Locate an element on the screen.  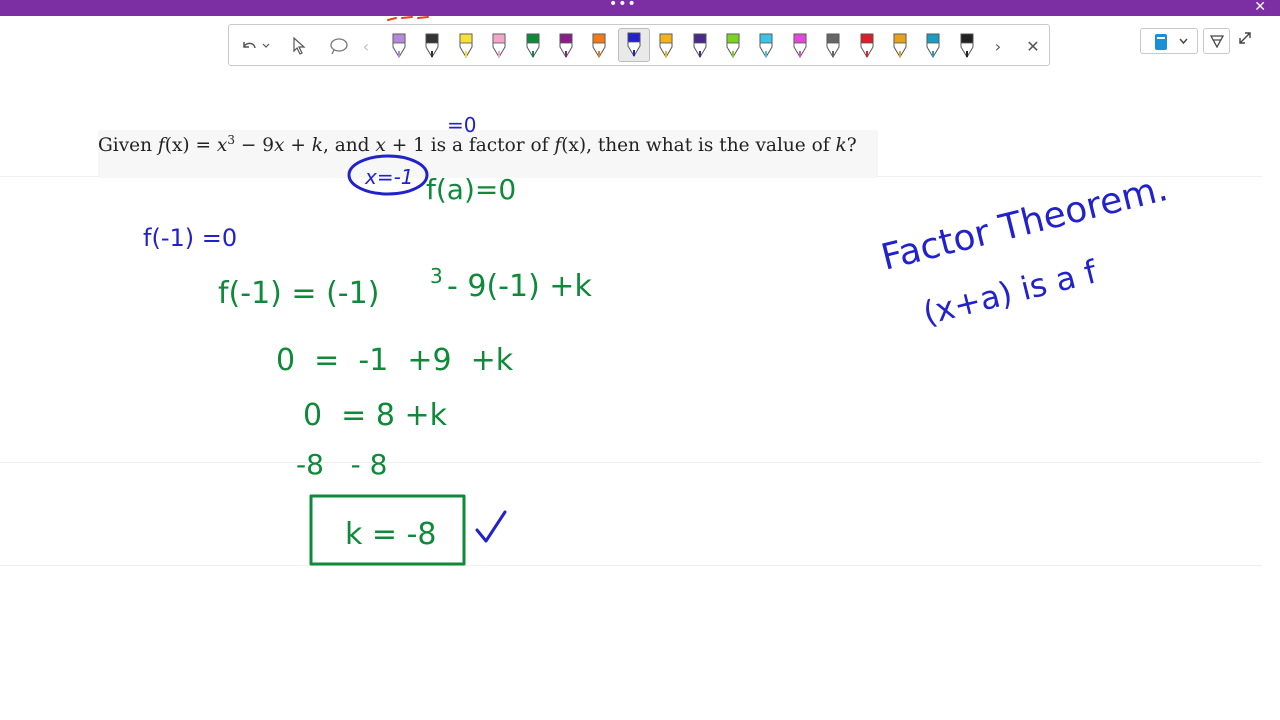
ink-eq-zero: =0 is located at coordinates (461, 125).